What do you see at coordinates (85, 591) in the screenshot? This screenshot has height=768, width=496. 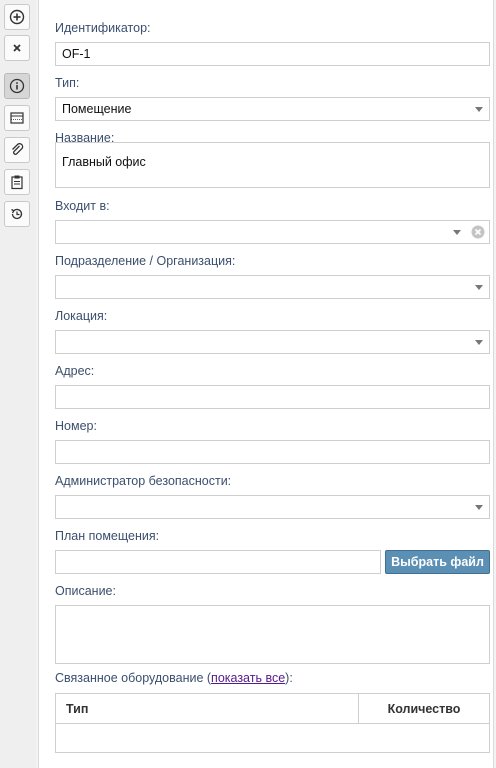 I see `description-label: Описание:` at bounding box center [85, 591].